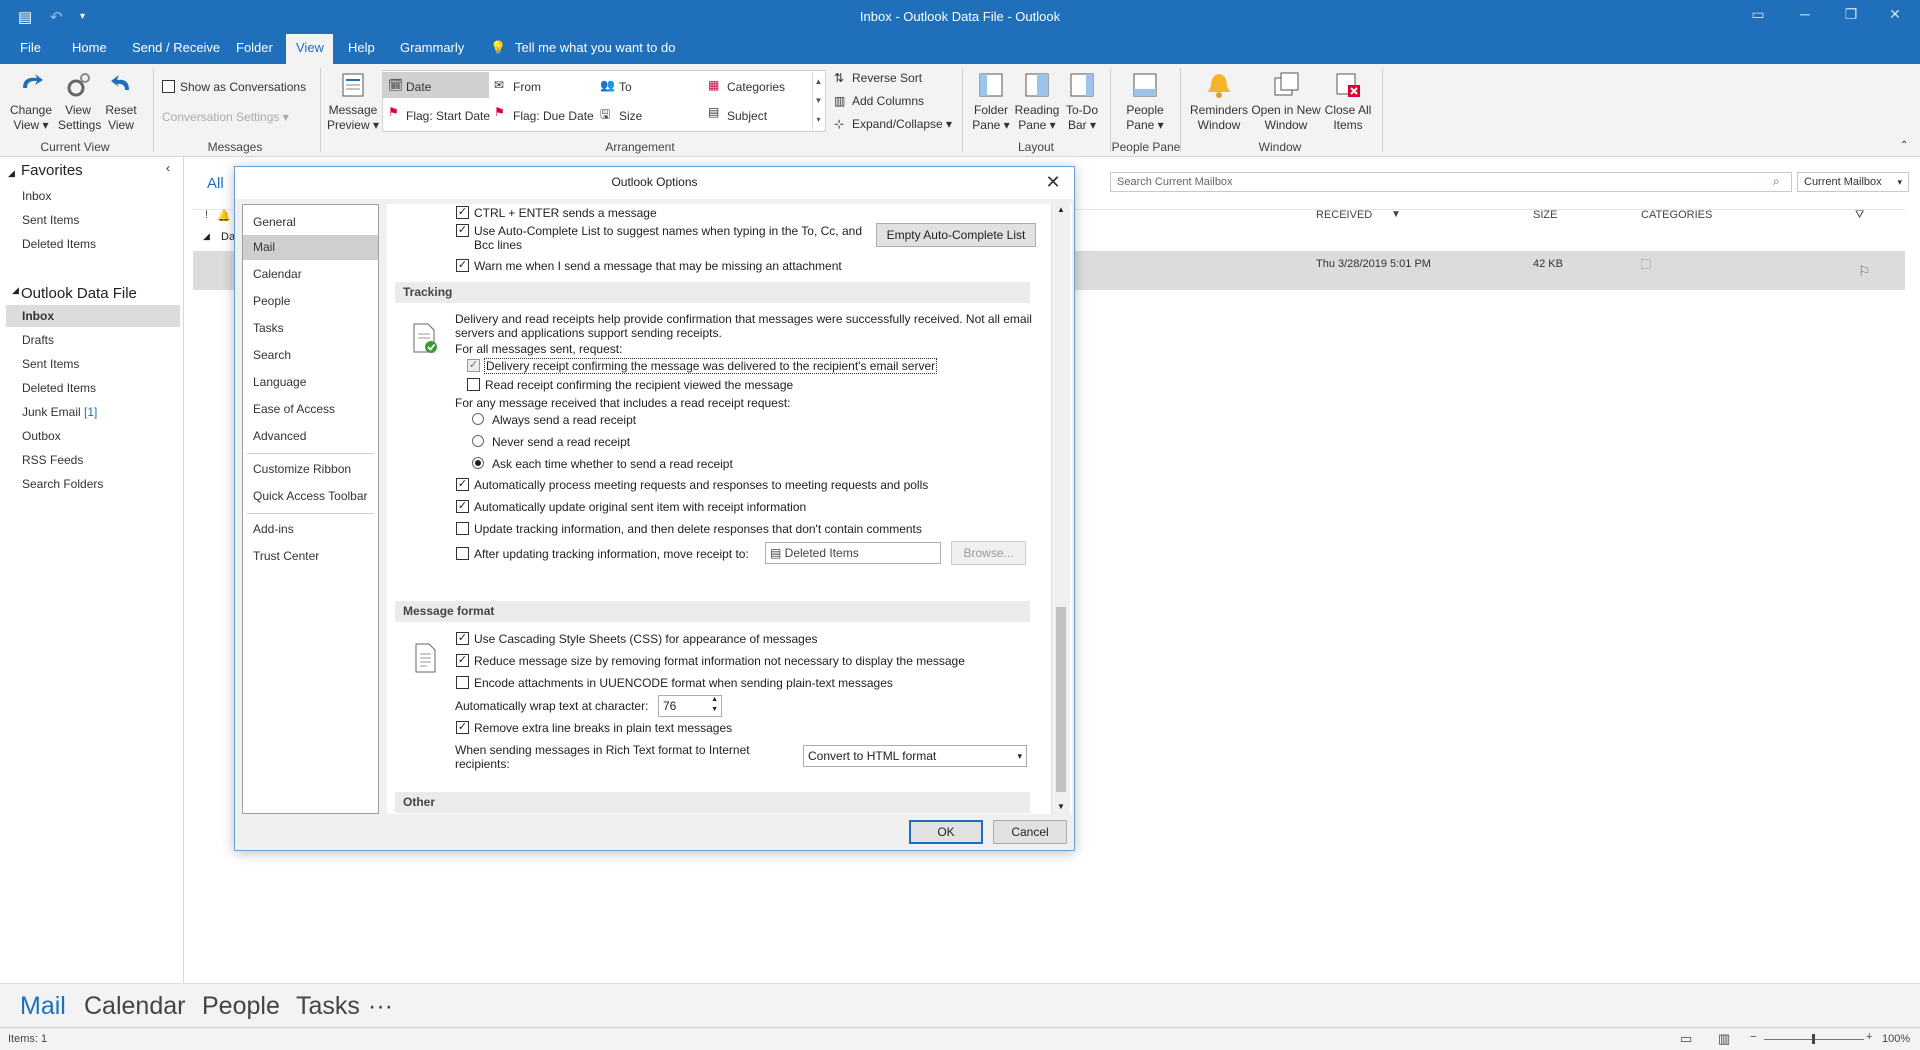  I want to click on show-conversations-checkbox, so click(168, 86).